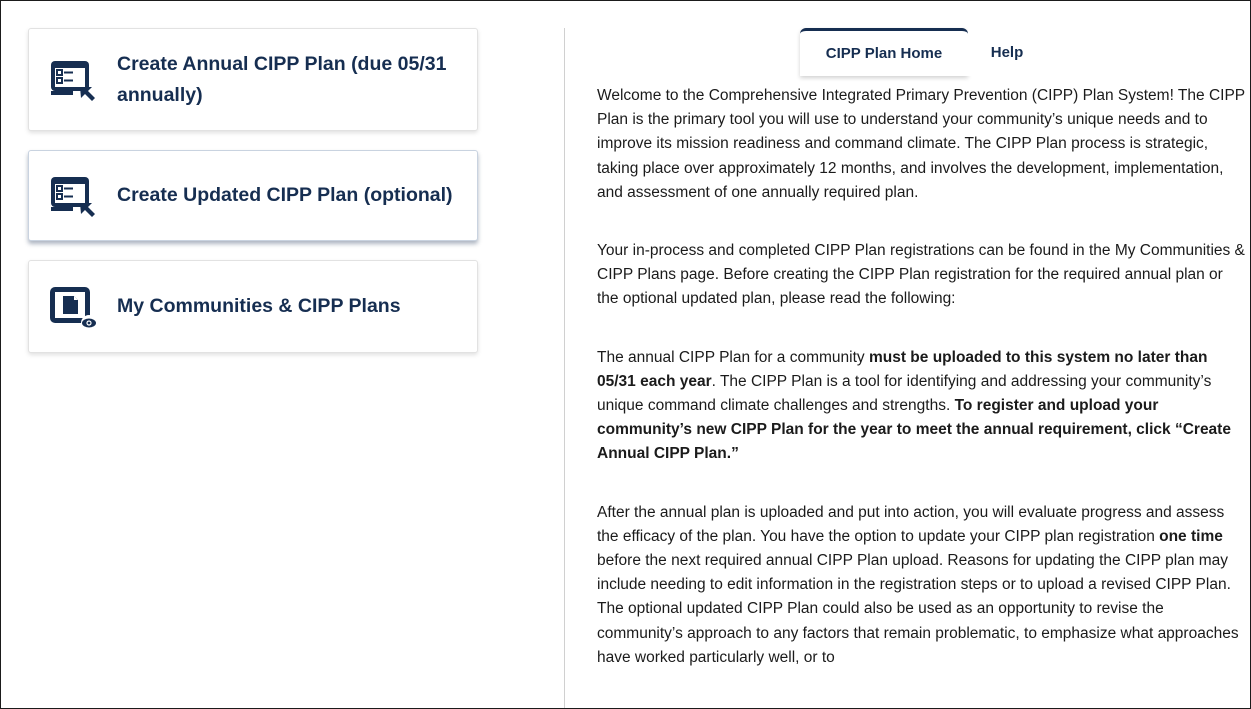 The width and height of the screenshot is (1251, 709). Describe the element at coordinates (259, 306) in the screenshot. I see `my-communities-label: My Communities & CIPP Plans` at that location.